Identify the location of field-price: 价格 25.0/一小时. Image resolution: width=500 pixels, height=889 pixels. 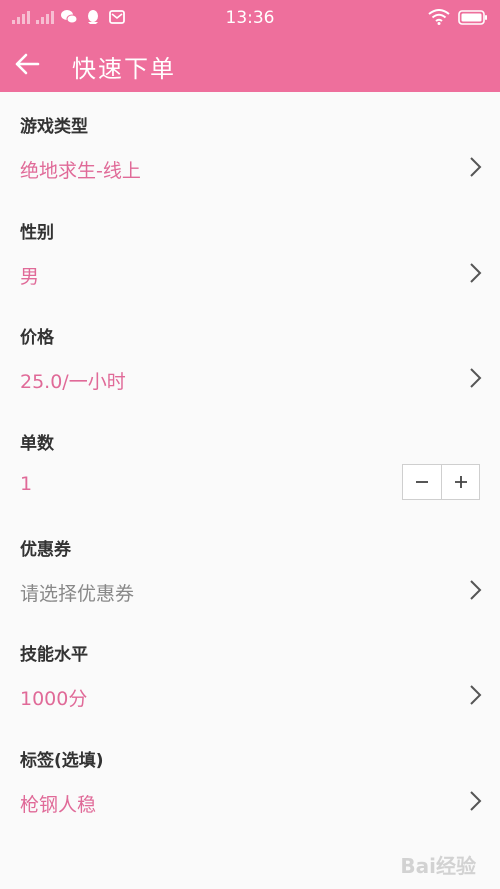
(250, 356).